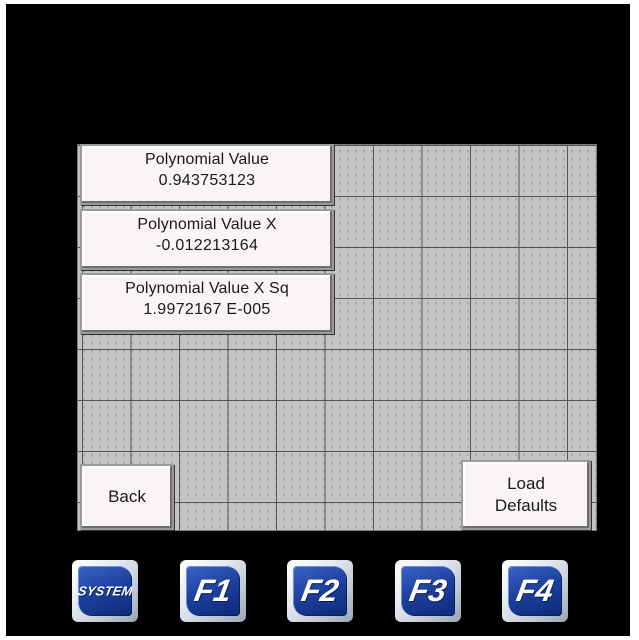  I want to click on readout-value: -0.012213164, so click(207, 245).